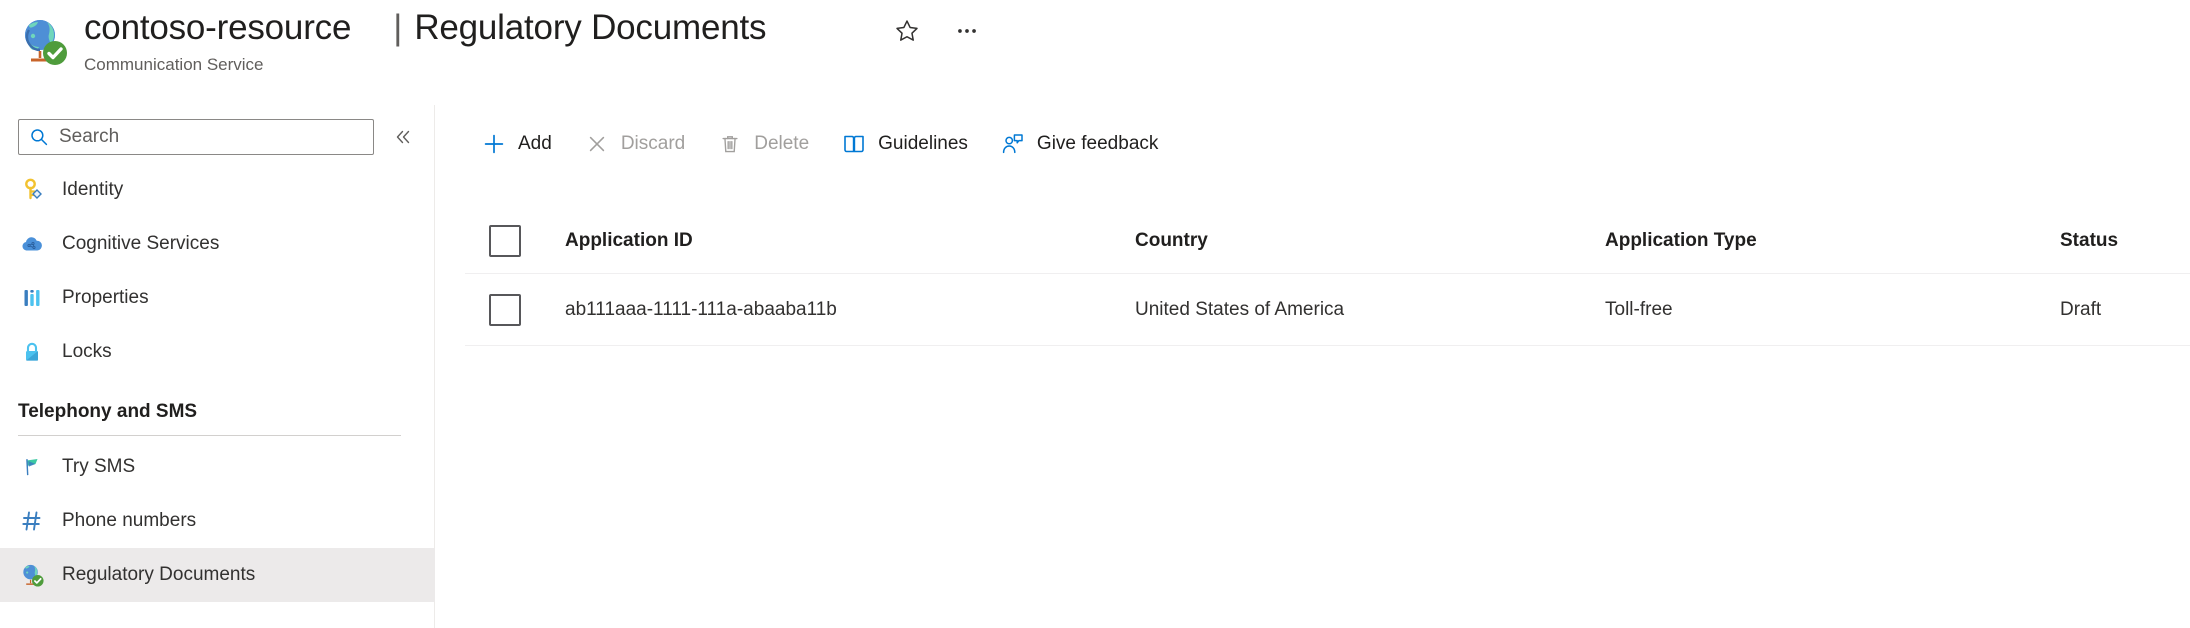 This screenshot has height=628, width=2190. Describe the element at coordinates (1240, 309) in the screenshot. I see `cell-country: United States of America` at that location.